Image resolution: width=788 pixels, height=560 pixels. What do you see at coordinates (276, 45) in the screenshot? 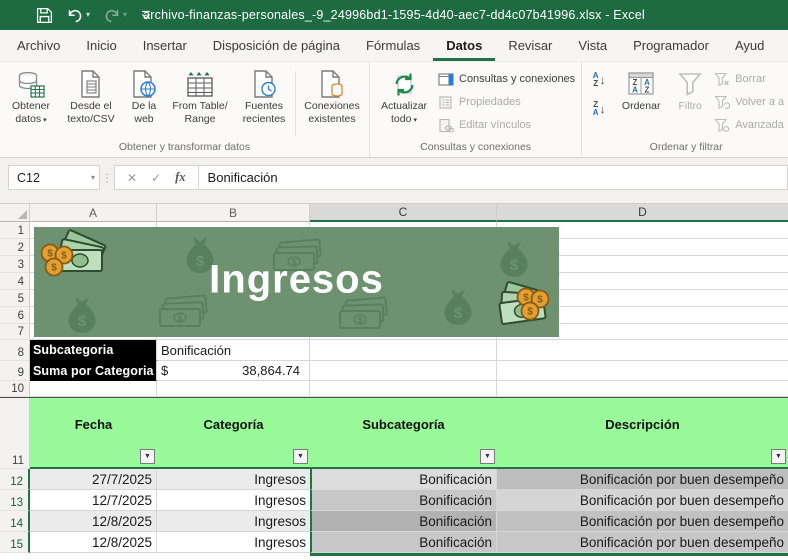
I see `tab-disposicion: Disposición de página` at bounding box center [276, 45].